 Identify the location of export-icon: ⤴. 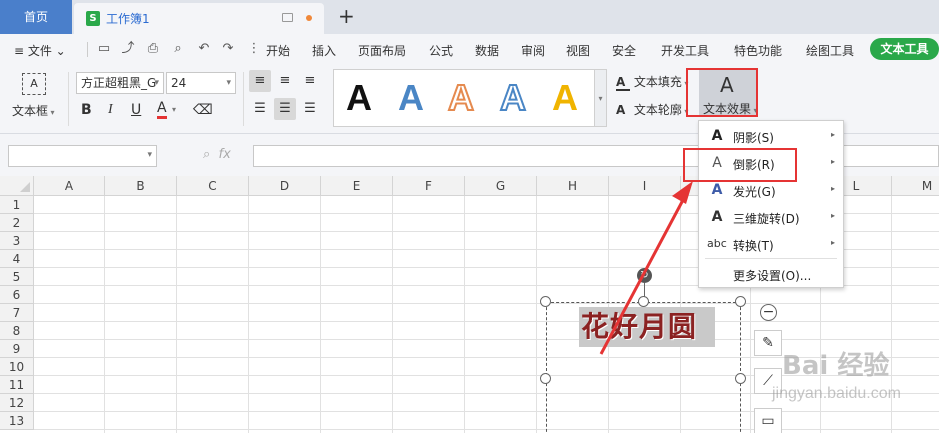
(128, 49).